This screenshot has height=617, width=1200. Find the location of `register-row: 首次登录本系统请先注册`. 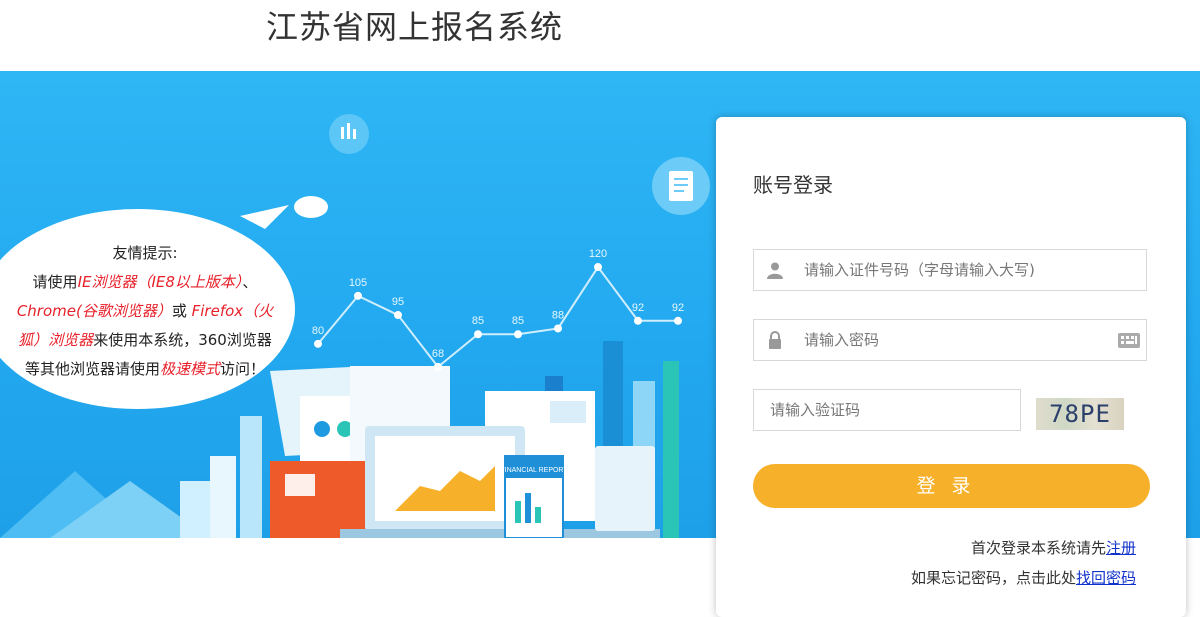

register-row: 首次登录本系统请先注册 is located at coordinates (1053, 548).